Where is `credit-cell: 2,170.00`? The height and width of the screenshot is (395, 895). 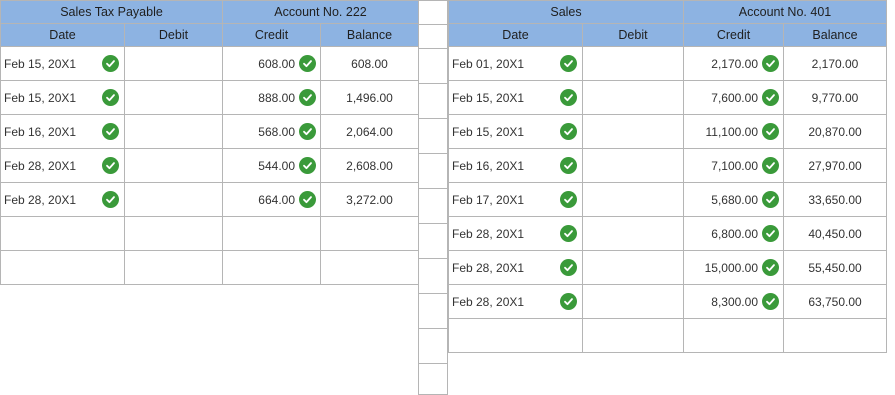 credit-cell: 2,170.00 is located at coordinates (733, 63).